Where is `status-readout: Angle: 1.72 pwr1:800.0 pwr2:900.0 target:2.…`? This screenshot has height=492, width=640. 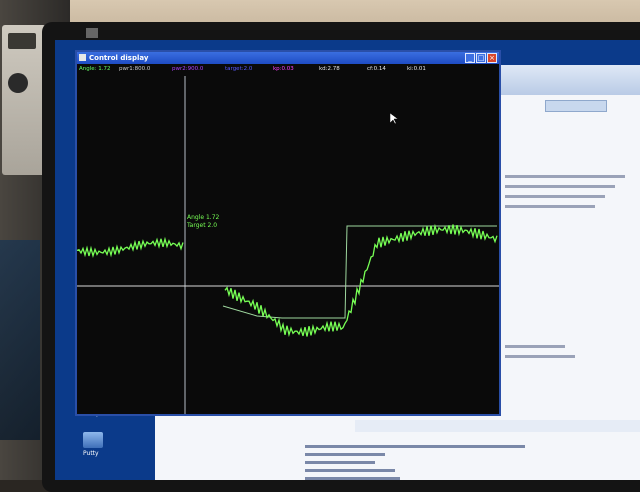
status-readout: Angle: 1.72 pwr1:800.0 pwr2:900.0 target:2.… is located at coordinates (288, 70).